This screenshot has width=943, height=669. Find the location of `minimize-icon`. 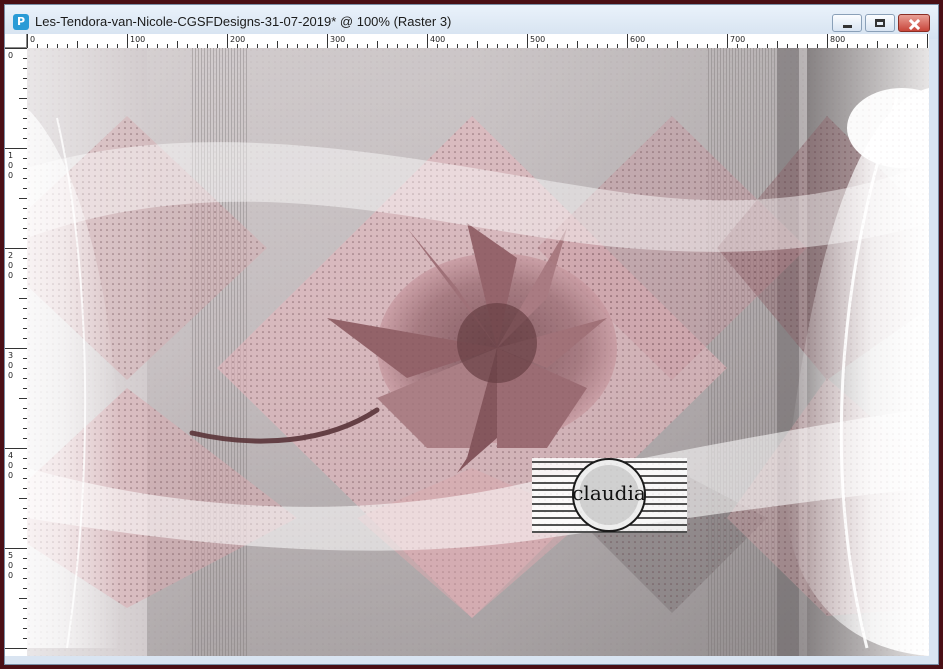

minimize-icon is located at coordinates (847, 23).